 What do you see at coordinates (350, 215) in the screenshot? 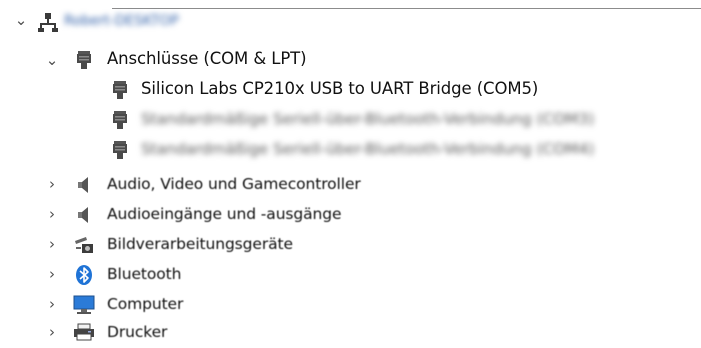
I see `tree-node-audio-io: › Audioeingänge und -ausgänge` at bounding box center [350, 215].